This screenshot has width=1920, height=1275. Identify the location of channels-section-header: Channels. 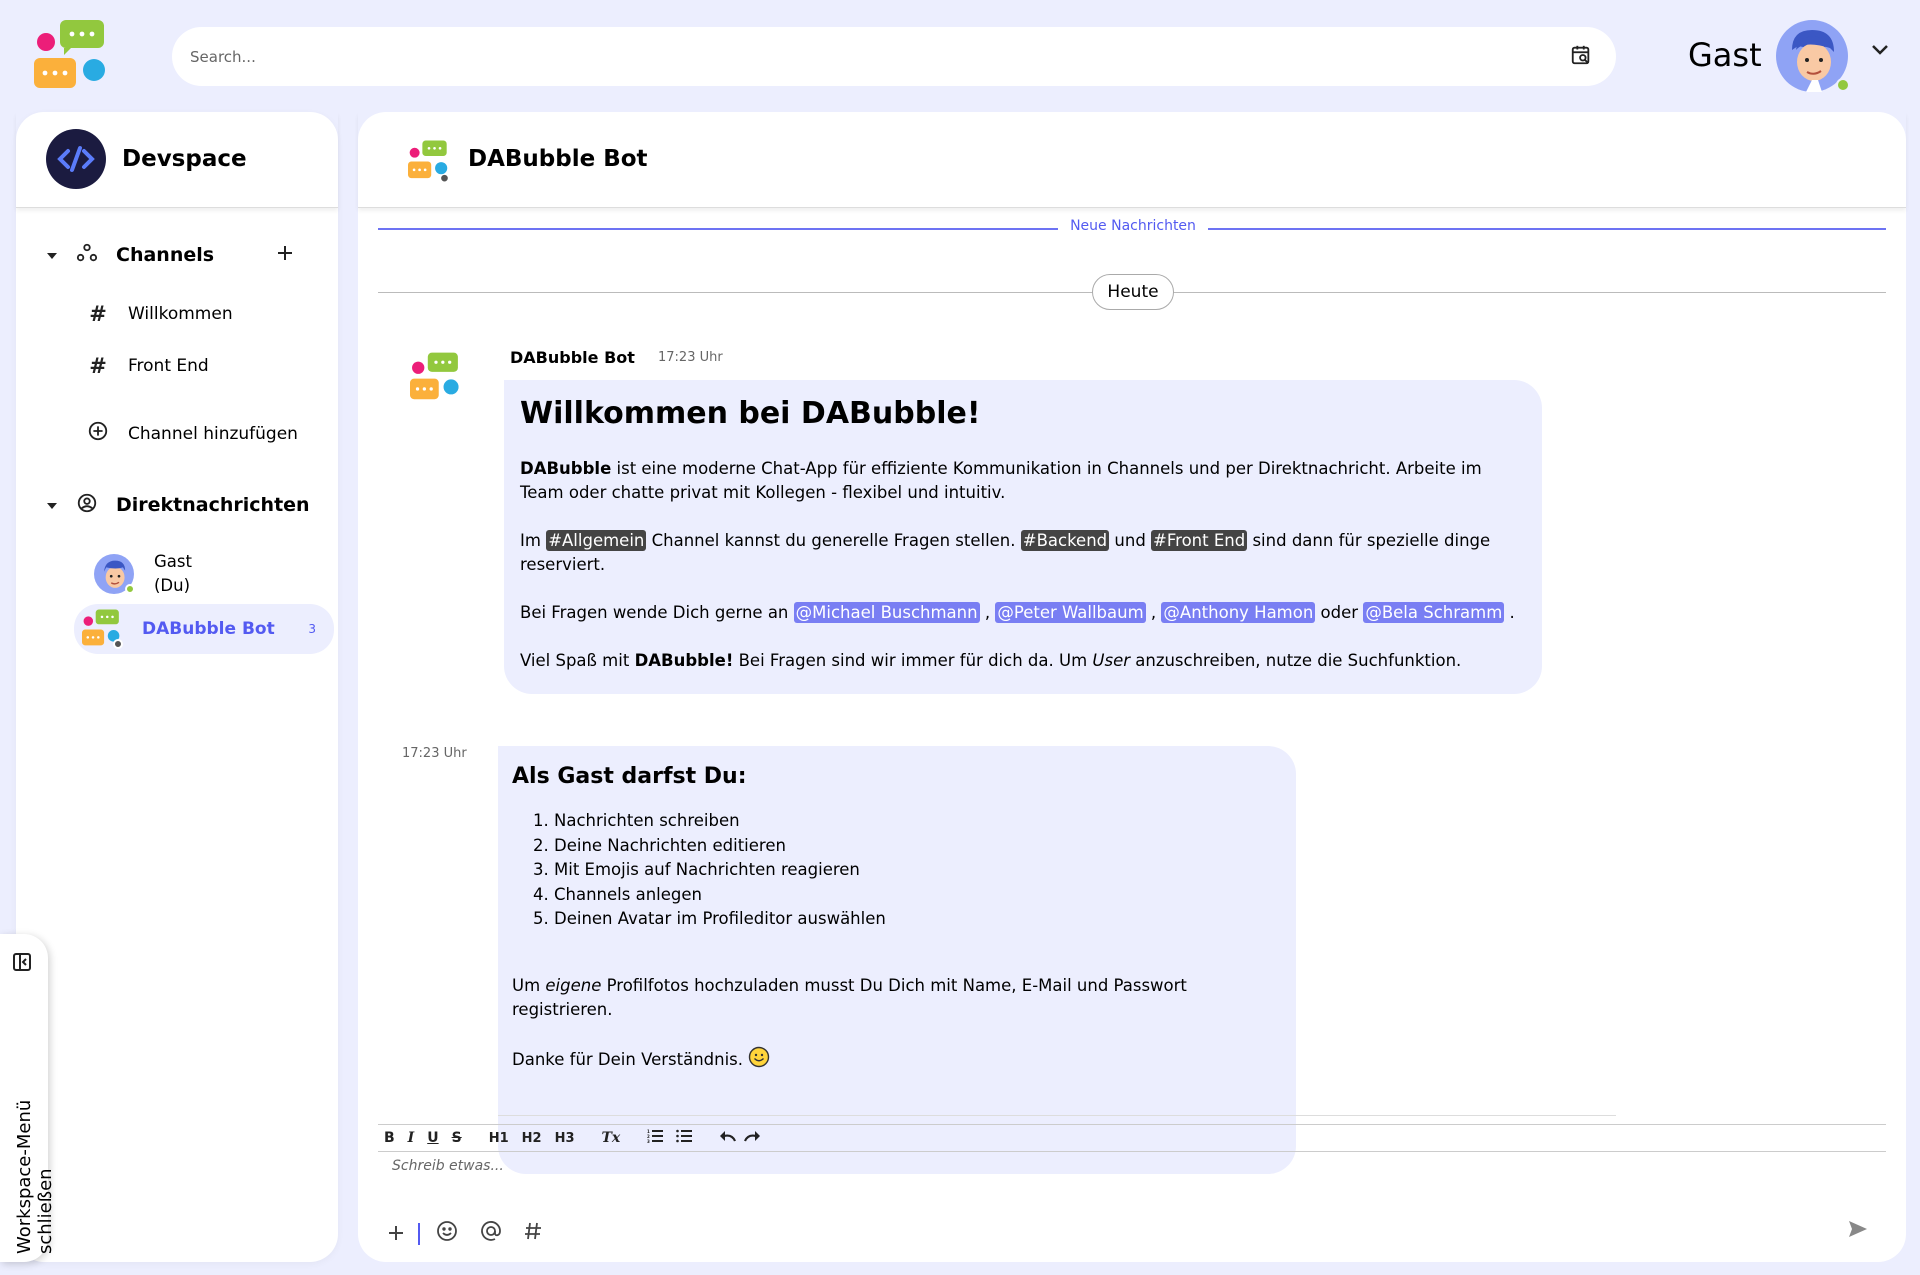
(170, 255).